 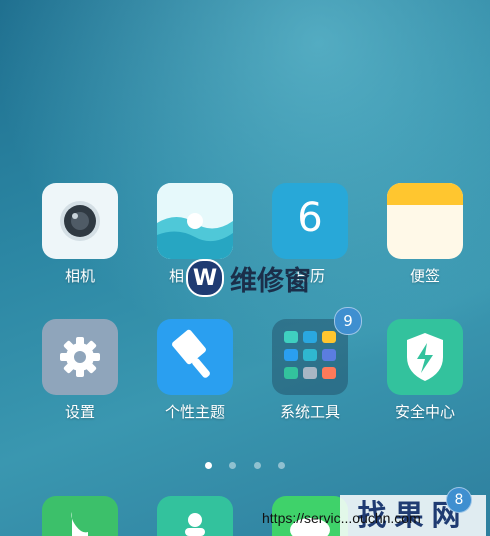 What do you see at coordinates (195, 221) in the screenshot?
I see `gallery-icon` at bounding box center [195, 221].